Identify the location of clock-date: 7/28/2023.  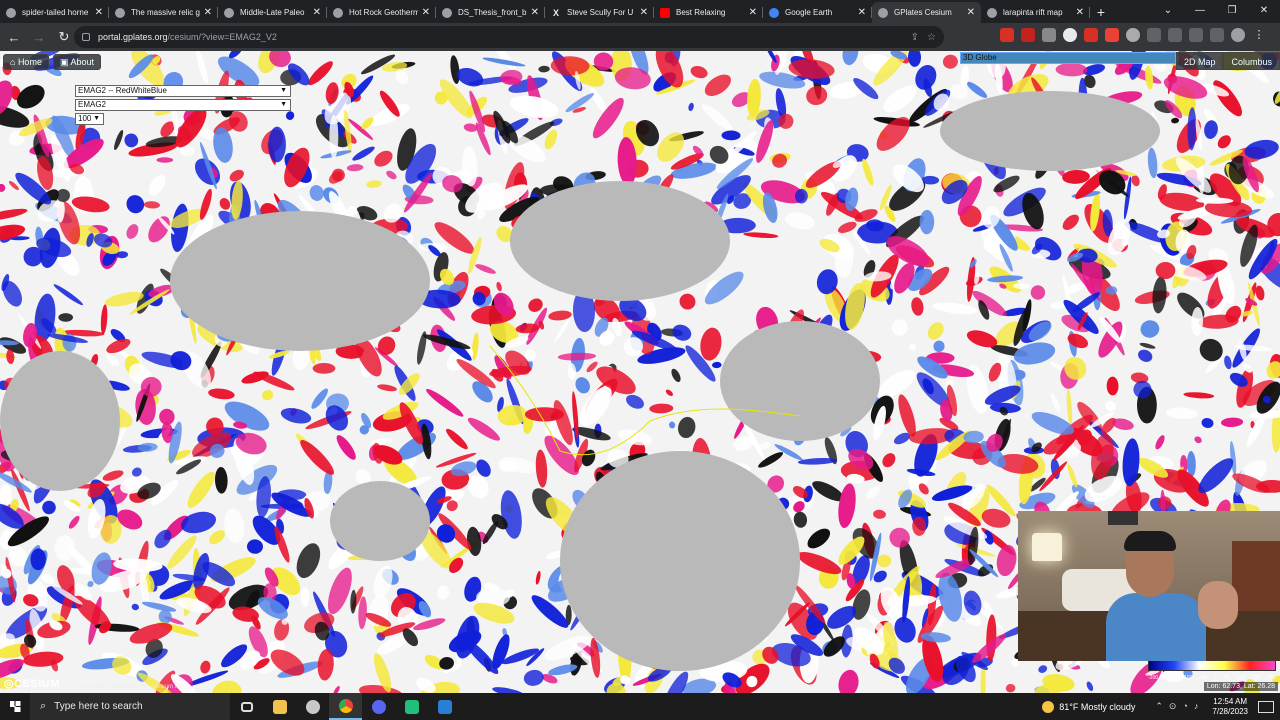
(1230, 711).